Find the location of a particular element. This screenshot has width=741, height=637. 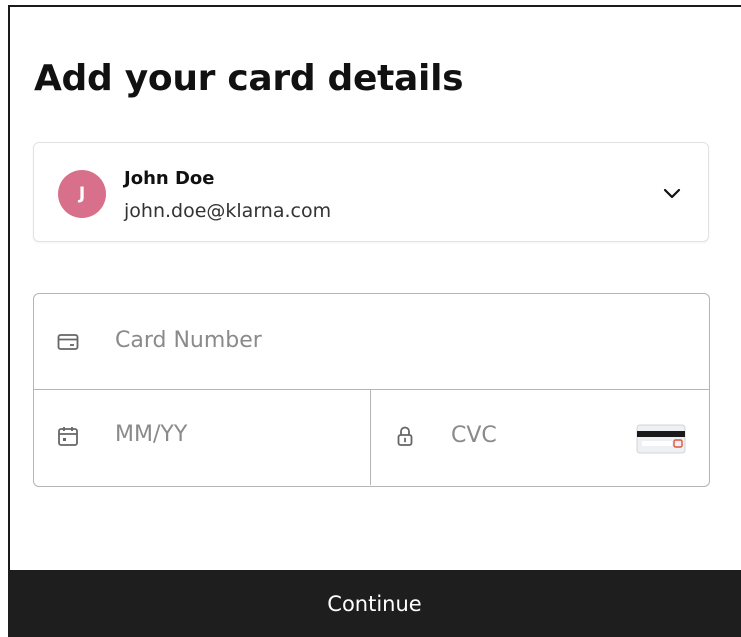

account-email: john.doe@klarna.com is located at coordinates (228, 211).